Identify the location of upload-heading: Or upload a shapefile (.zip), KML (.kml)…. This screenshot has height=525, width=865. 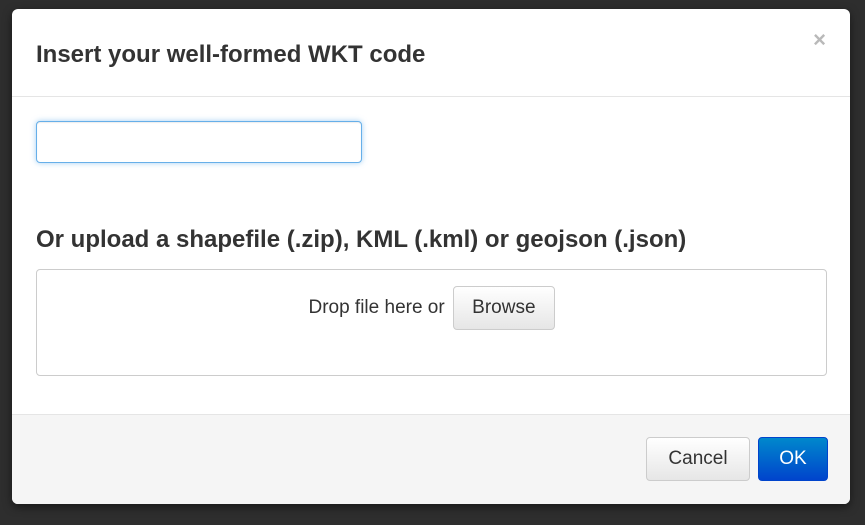
(361, 239).